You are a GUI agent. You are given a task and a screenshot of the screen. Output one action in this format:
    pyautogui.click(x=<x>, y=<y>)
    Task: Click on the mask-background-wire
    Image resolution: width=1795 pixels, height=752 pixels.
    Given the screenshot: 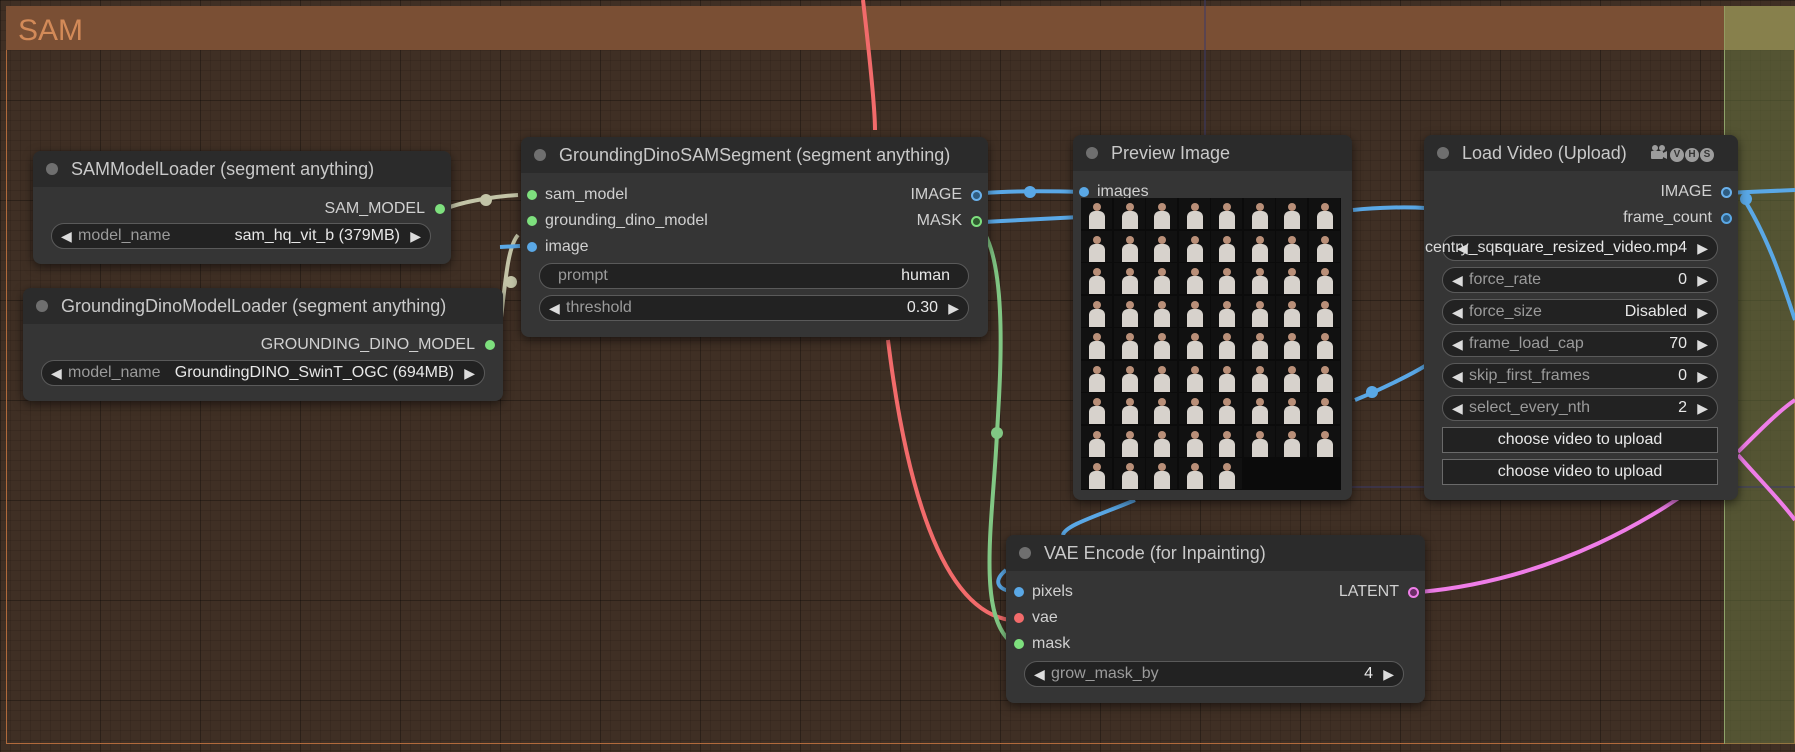 What is the action you would take?
    pyautogui.click(x=1032, y=219)
    